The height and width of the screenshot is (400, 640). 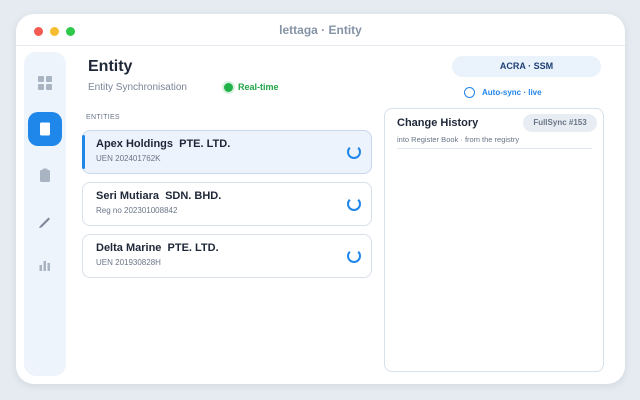 I want to click on sync-icon, so click(x=469, y=92).